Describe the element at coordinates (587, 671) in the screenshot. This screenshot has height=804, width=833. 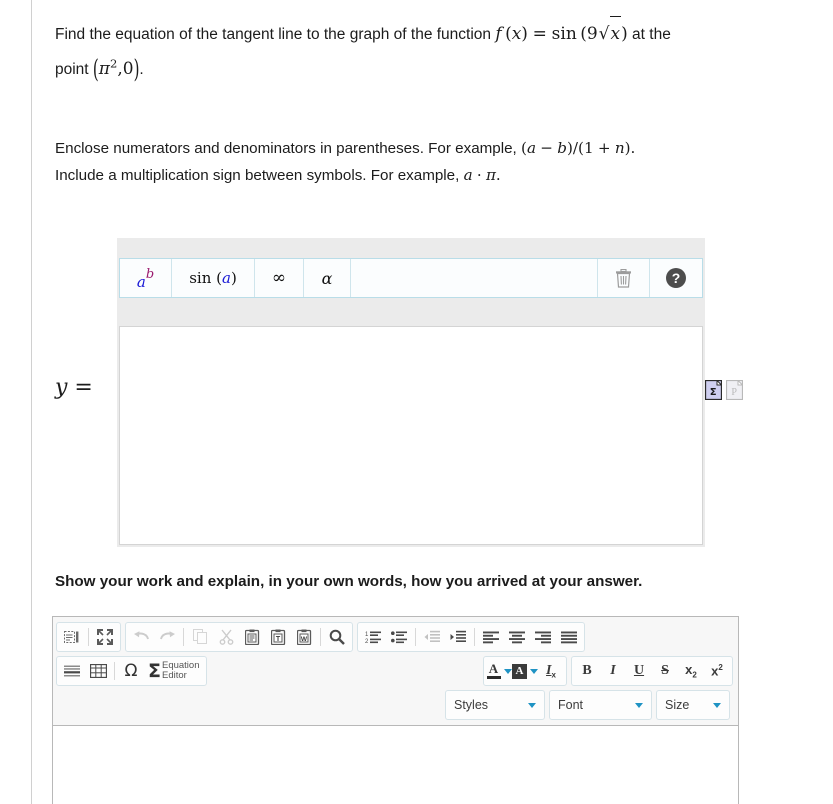
I see `bold-icon: B` at that location.